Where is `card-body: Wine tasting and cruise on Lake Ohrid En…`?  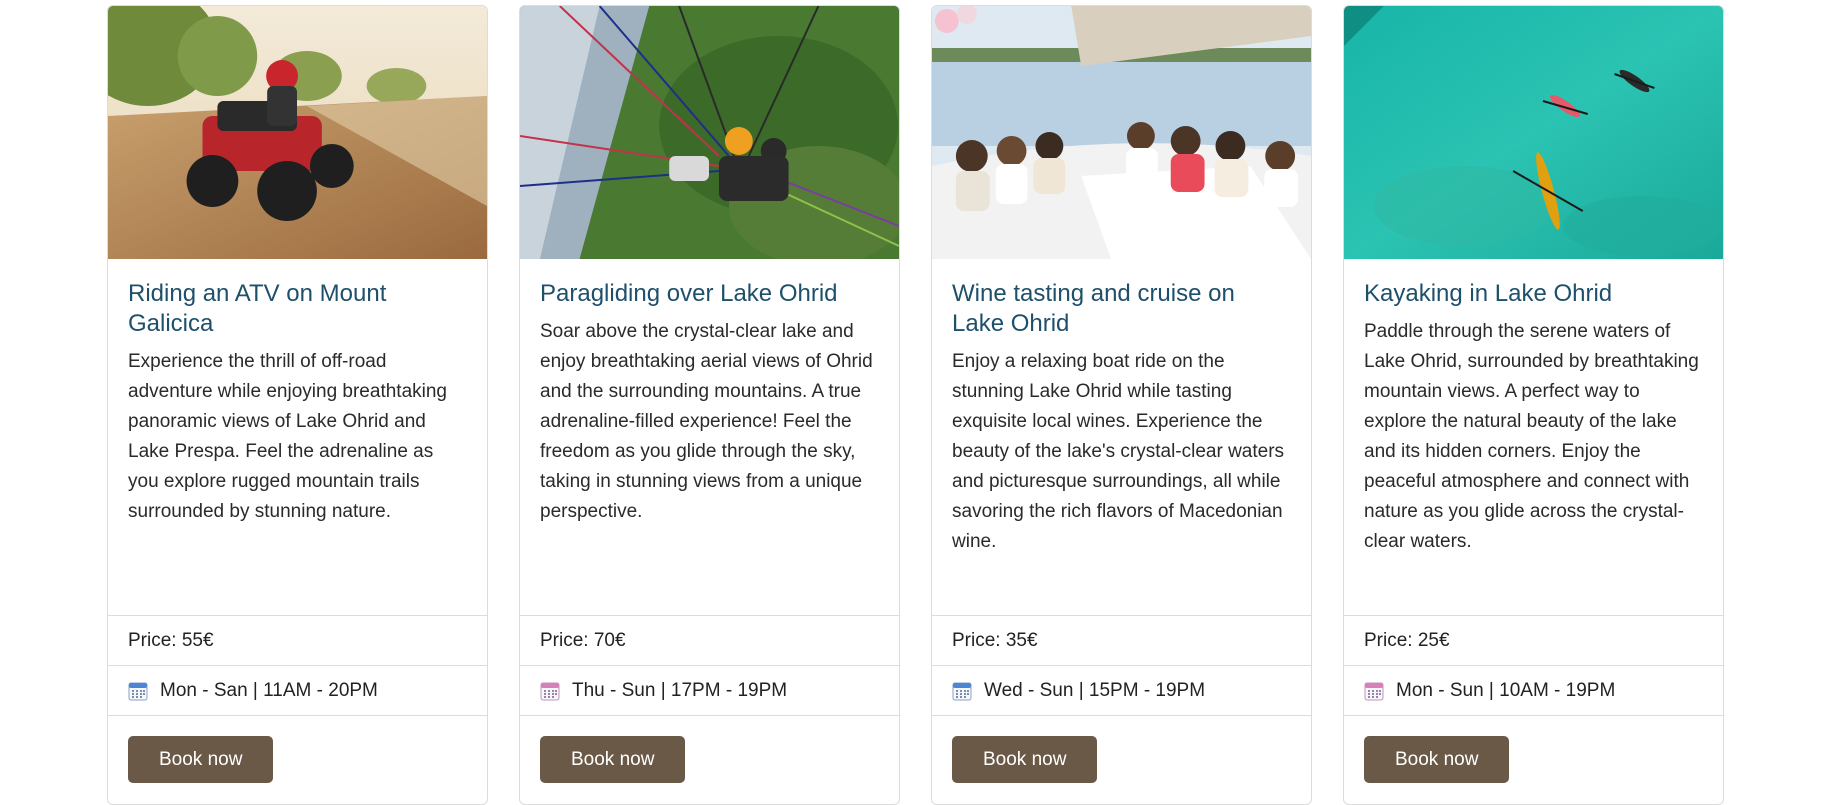 card-body: Wine tasting and cruise on Lake Ohrid En… is located at coordinates (1121, 437).